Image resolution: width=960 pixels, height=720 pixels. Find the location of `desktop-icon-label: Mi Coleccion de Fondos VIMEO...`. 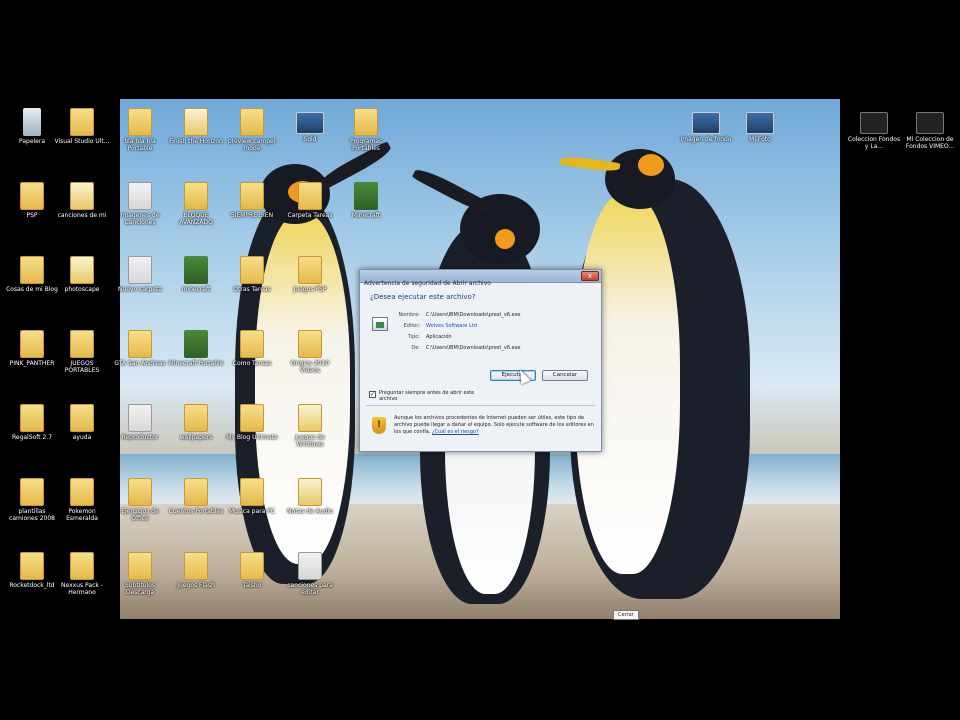

desktop-icon-label: Mi Coleccion de Fondos VIMEO... is located at coordinates (930, 143).